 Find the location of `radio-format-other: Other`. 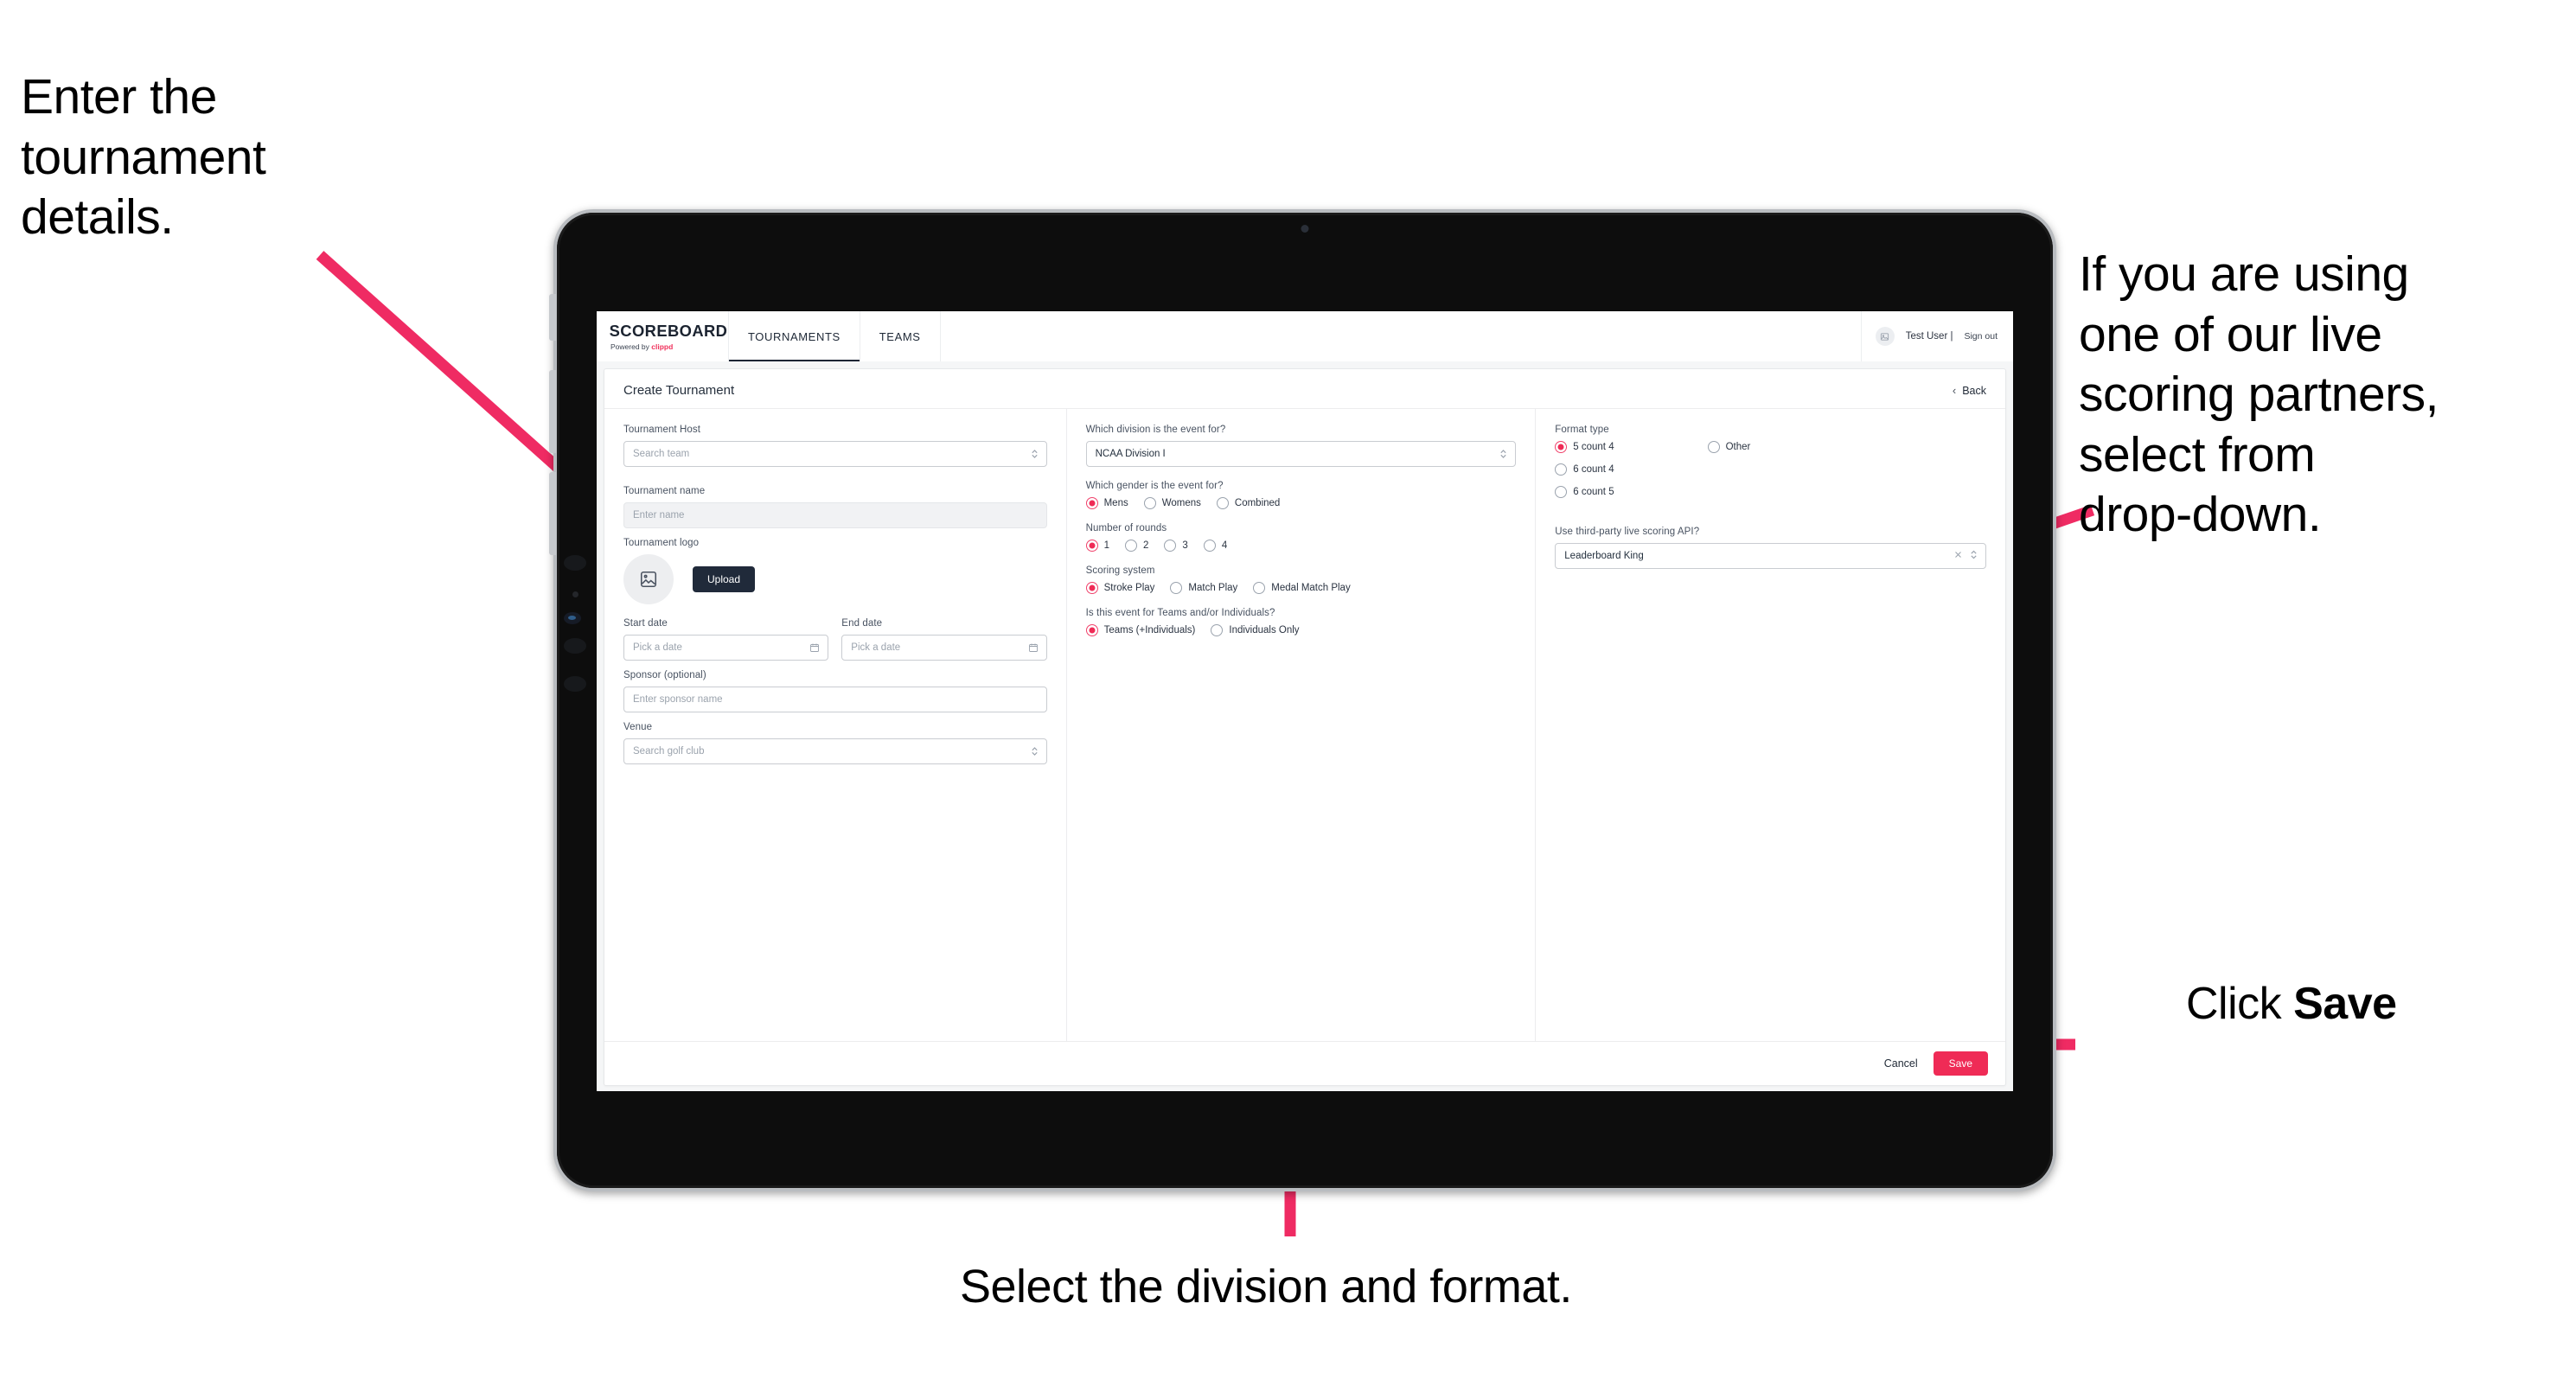

radio-format-other: Other is located at coordinates (1729, 447).